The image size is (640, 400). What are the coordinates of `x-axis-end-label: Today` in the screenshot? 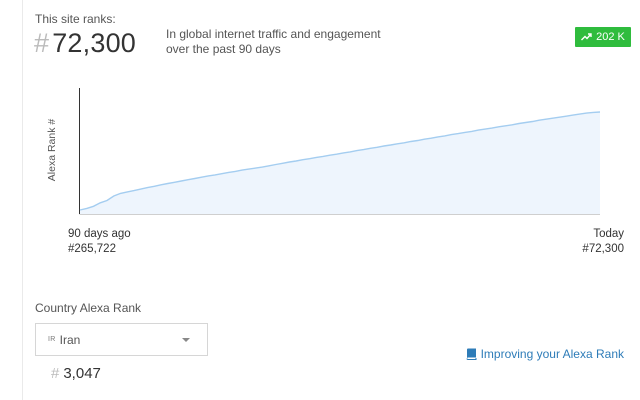 It's located at (608, 234).